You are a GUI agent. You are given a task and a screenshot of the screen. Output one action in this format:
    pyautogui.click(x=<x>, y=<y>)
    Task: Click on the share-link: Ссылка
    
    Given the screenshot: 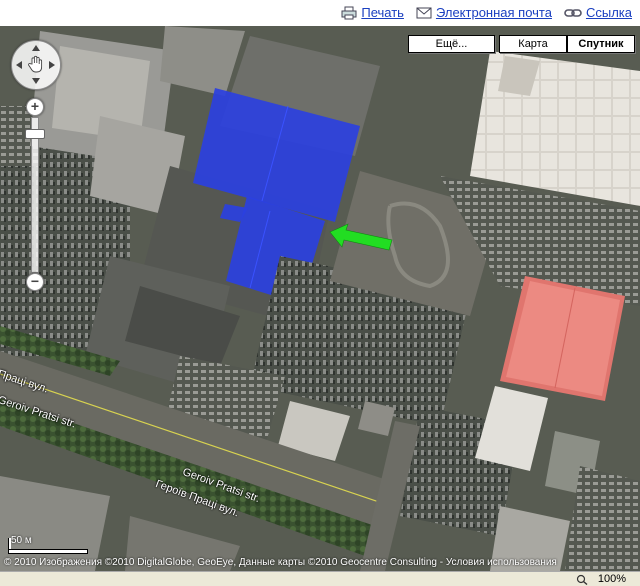 What is the action you would take?
    pyautogui.click(x=598, y=12)
    